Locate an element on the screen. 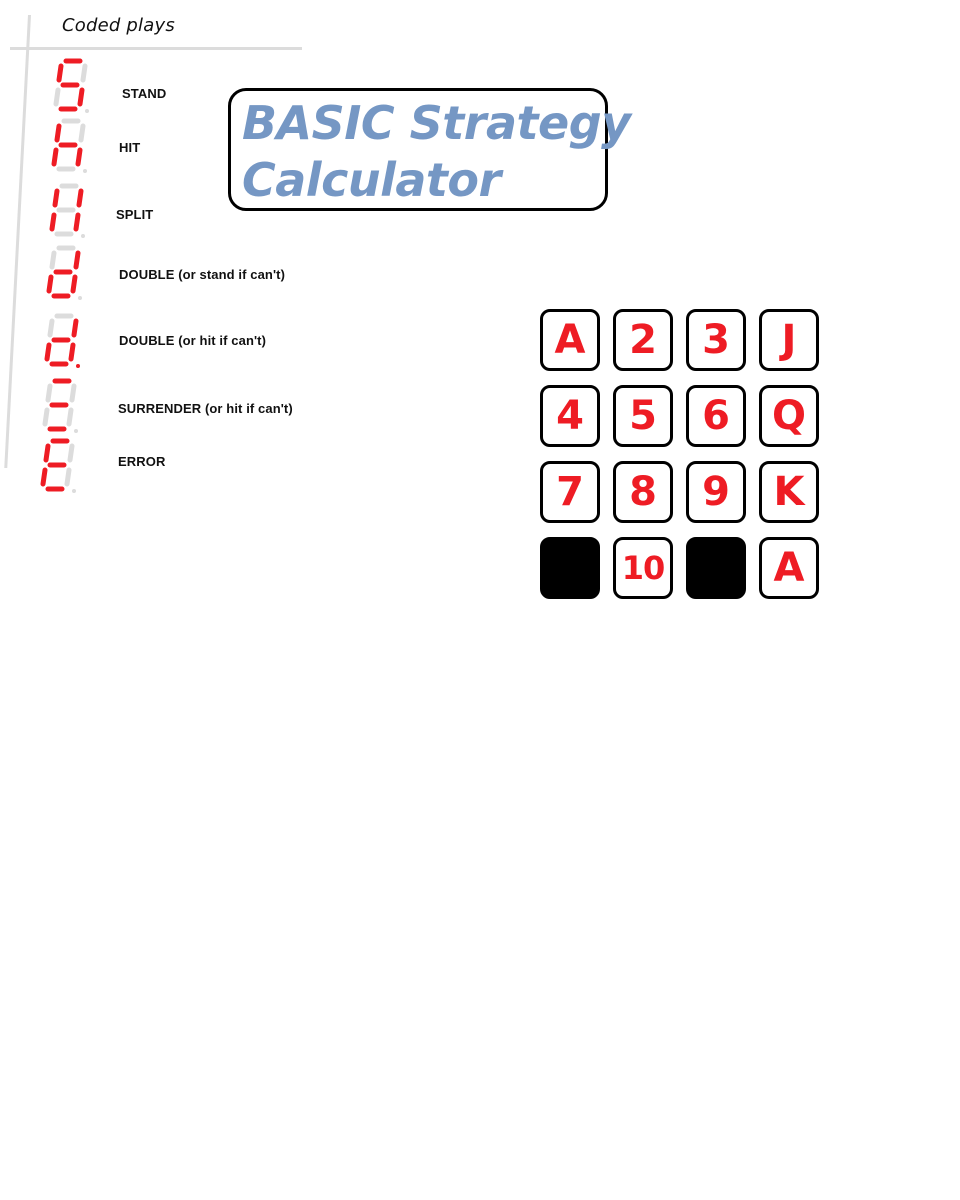 The width and height of the screenshot is (960, 1200). card-key-7: 7 is located at coordinates (570, 492).